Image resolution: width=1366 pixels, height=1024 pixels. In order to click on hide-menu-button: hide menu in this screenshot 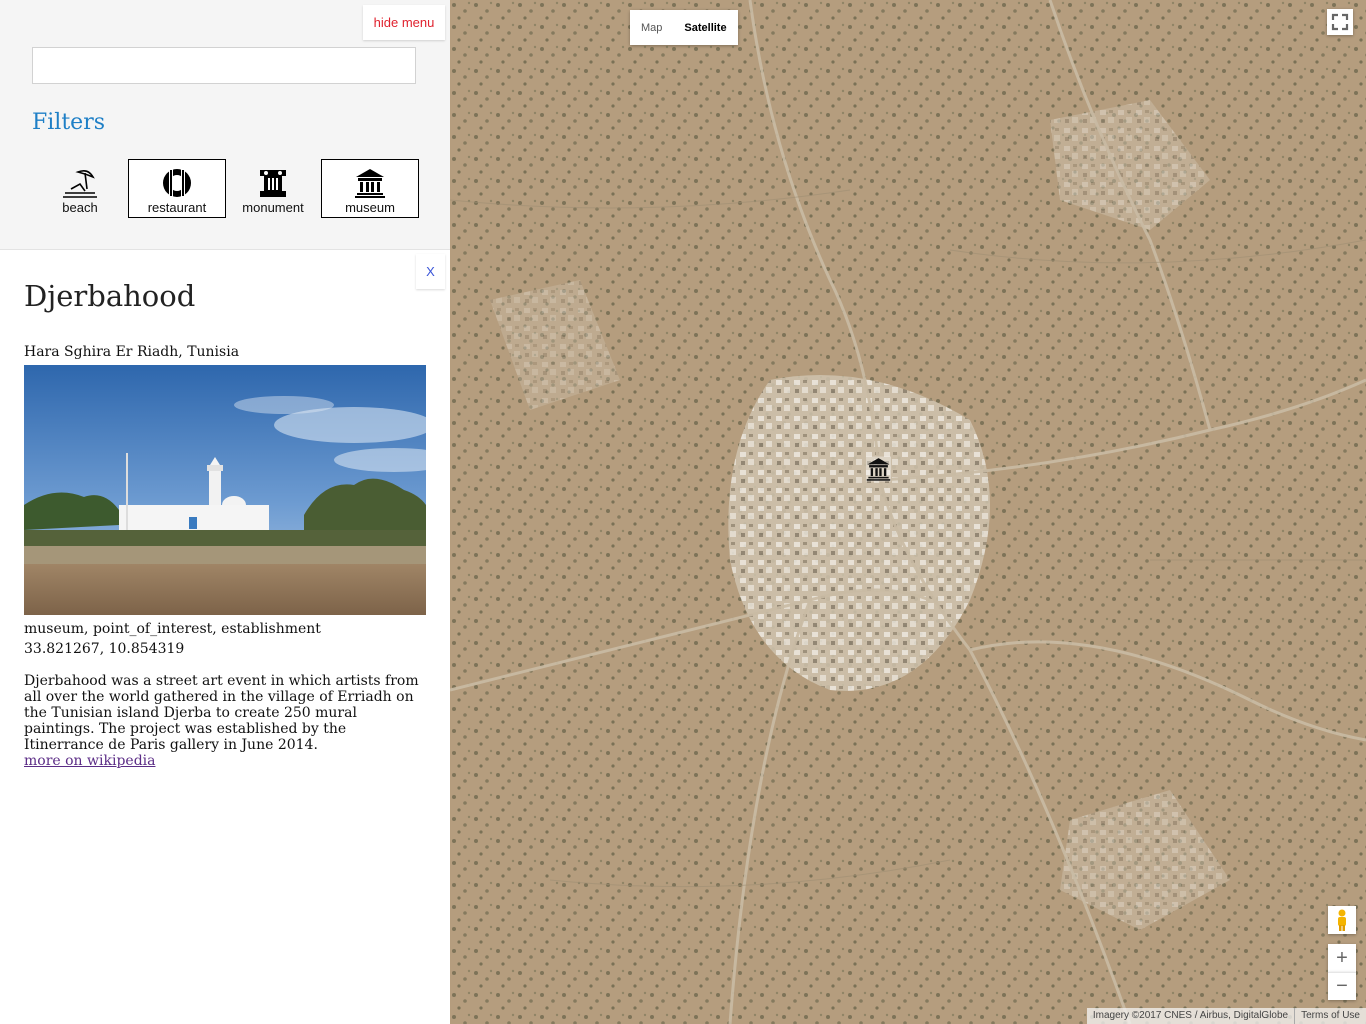, I will do `click(404, 22)`.